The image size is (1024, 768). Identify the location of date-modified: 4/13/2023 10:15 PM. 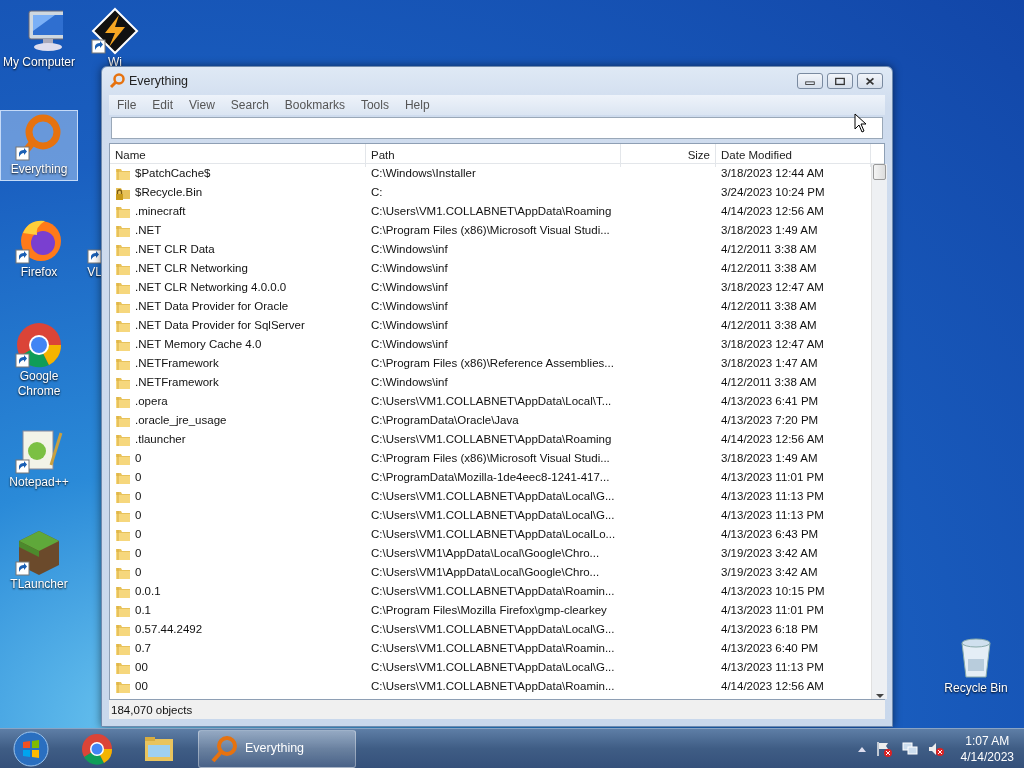
(773, 591).